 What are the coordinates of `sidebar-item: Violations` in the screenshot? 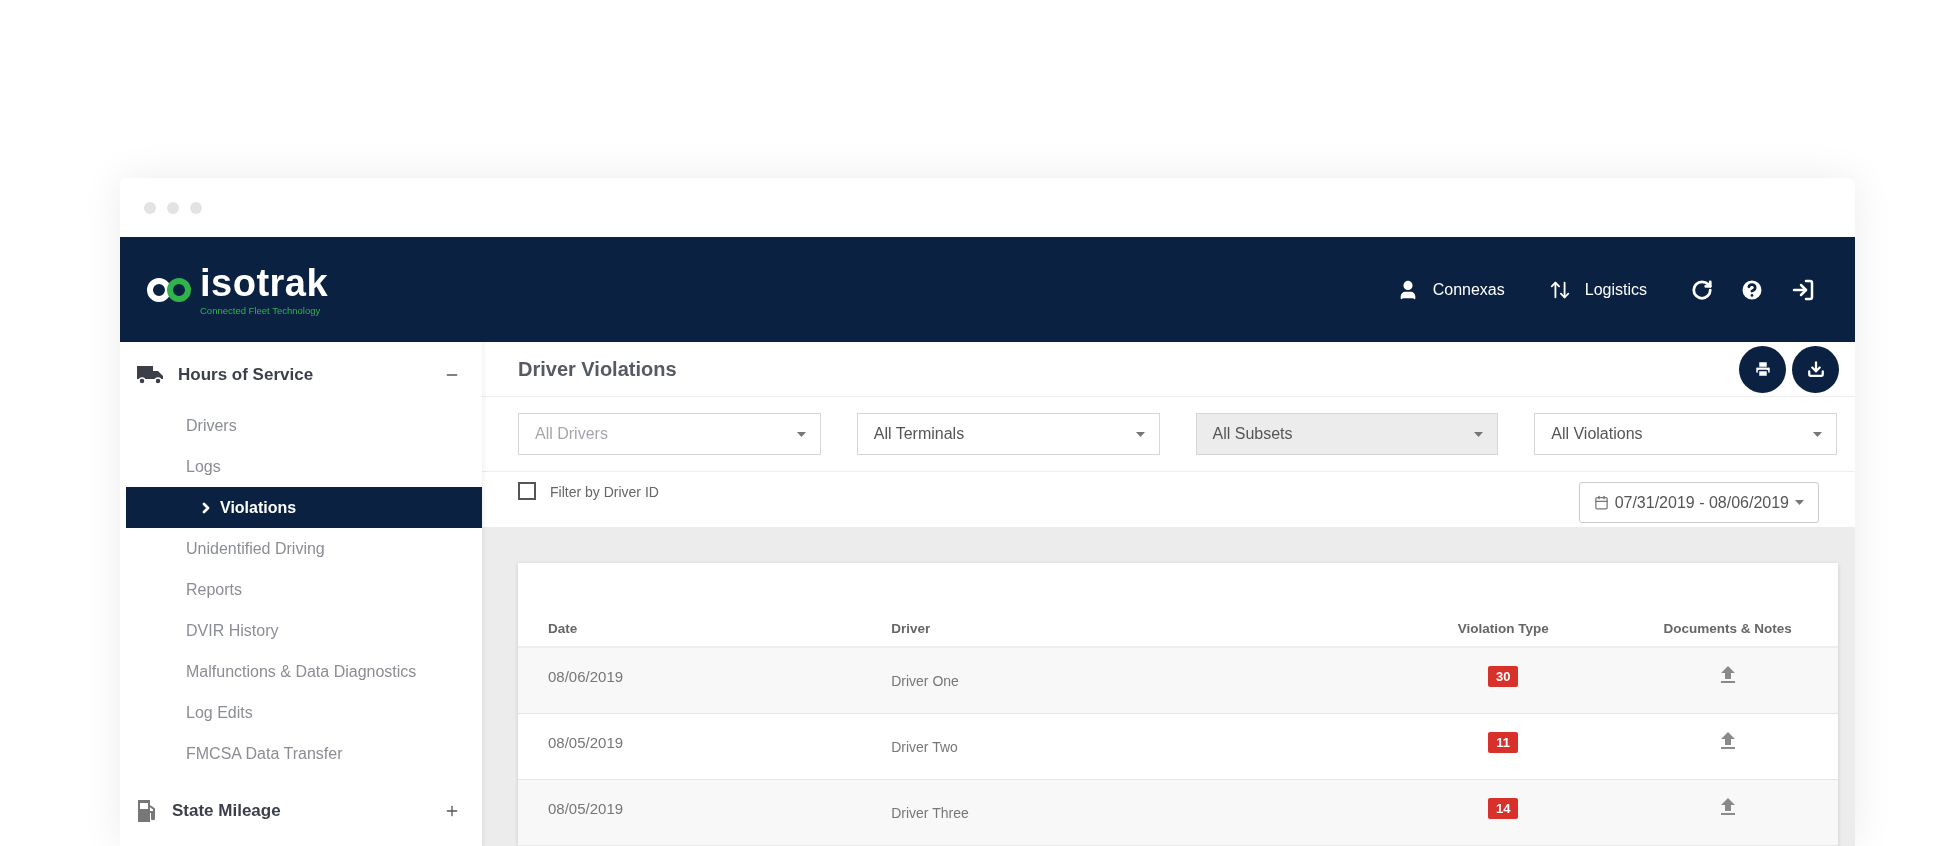 It's located at (304, 507).